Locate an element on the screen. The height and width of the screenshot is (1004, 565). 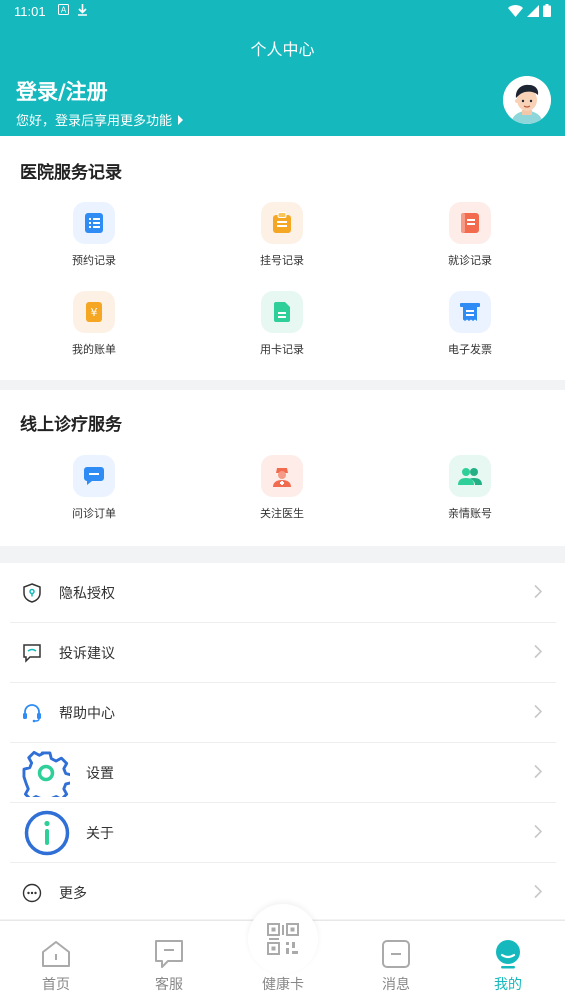
status-icons-left: A is located at coordinates (73, 10).